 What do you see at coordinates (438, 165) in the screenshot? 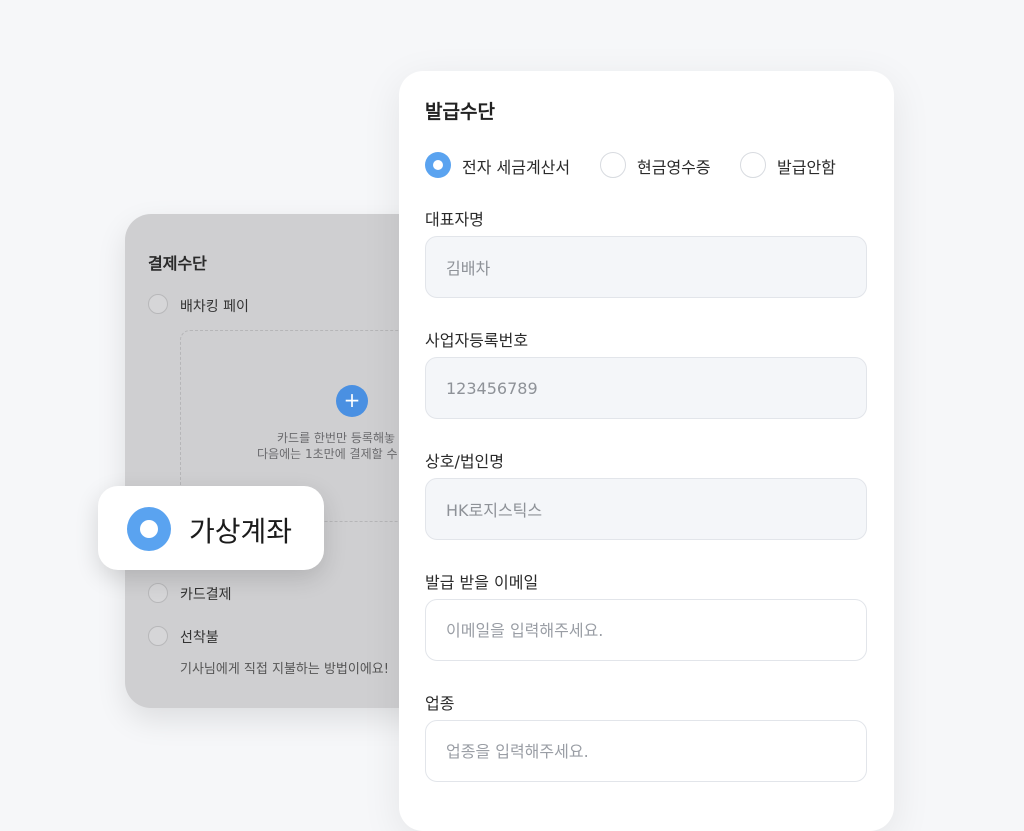
I see `radio-e-tax-invoice` at bounding box center [438, 165].